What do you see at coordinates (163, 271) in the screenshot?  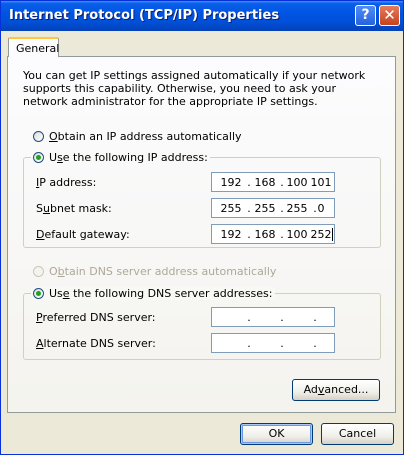 I see `radio-obtain-dns-auto-label: Obtain DNS server address automatically` at bounding box center [163, 271].